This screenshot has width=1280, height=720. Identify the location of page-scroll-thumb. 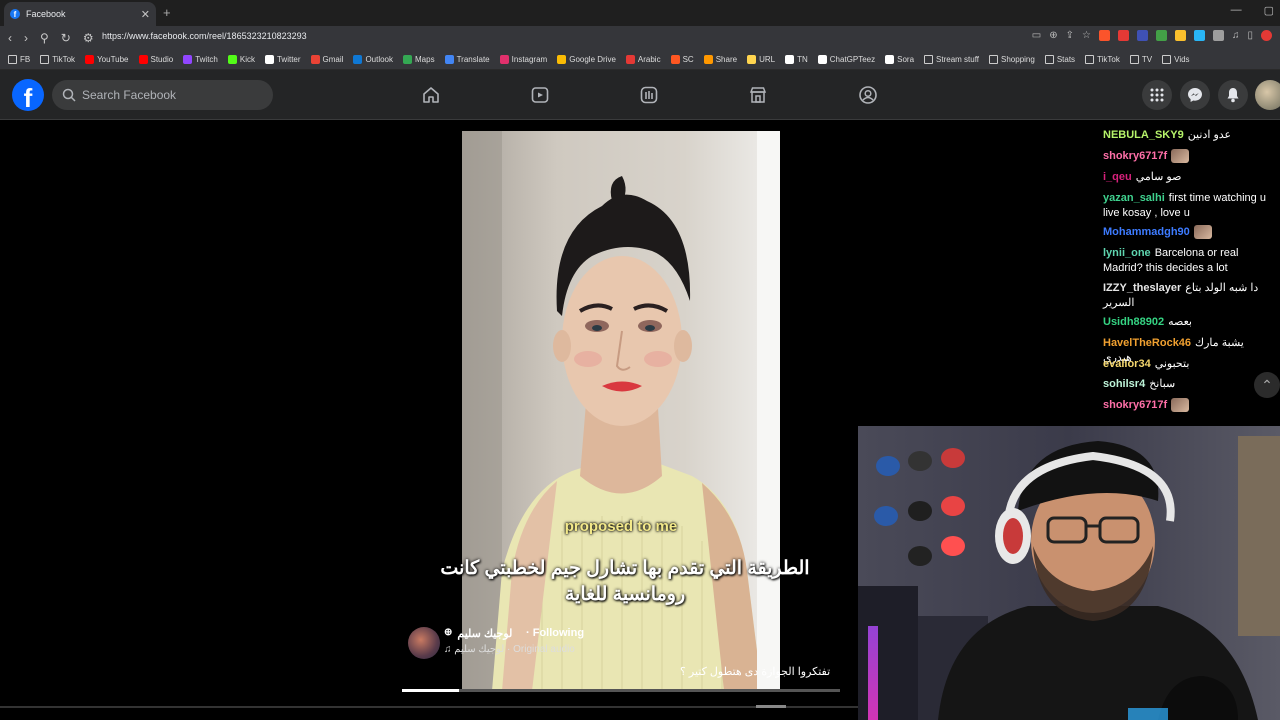
(771, 706).